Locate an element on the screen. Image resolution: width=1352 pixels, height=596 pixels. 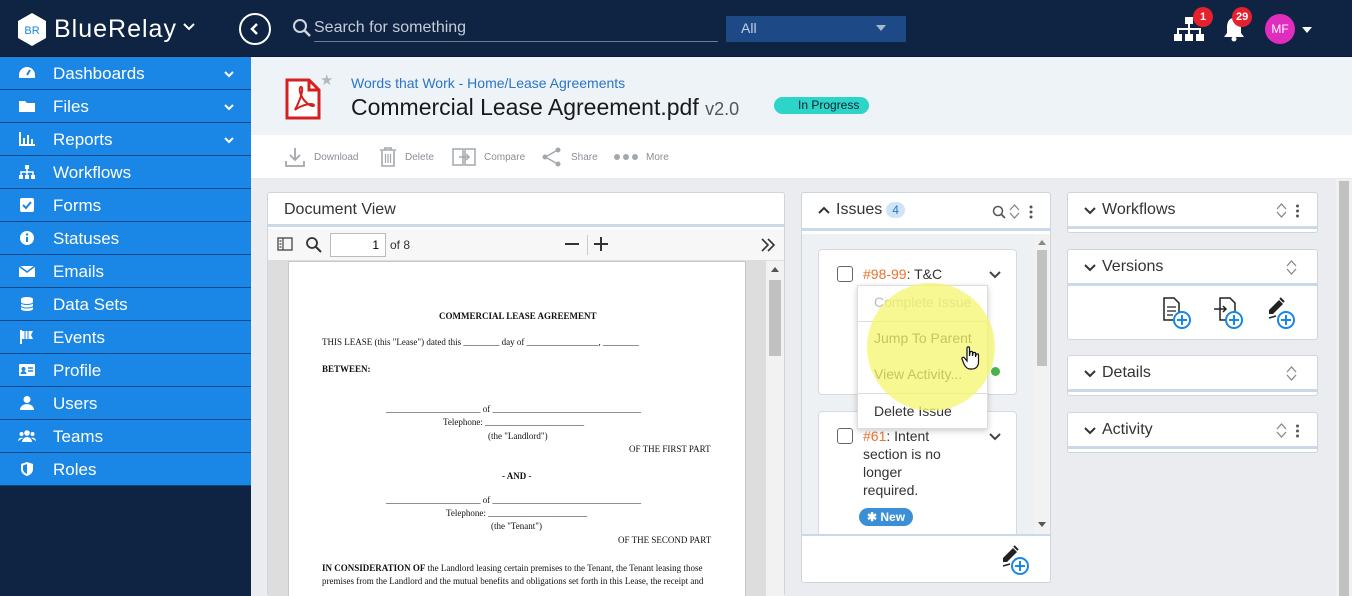
widget-title: Versions is located at coordinates (1133, 266).